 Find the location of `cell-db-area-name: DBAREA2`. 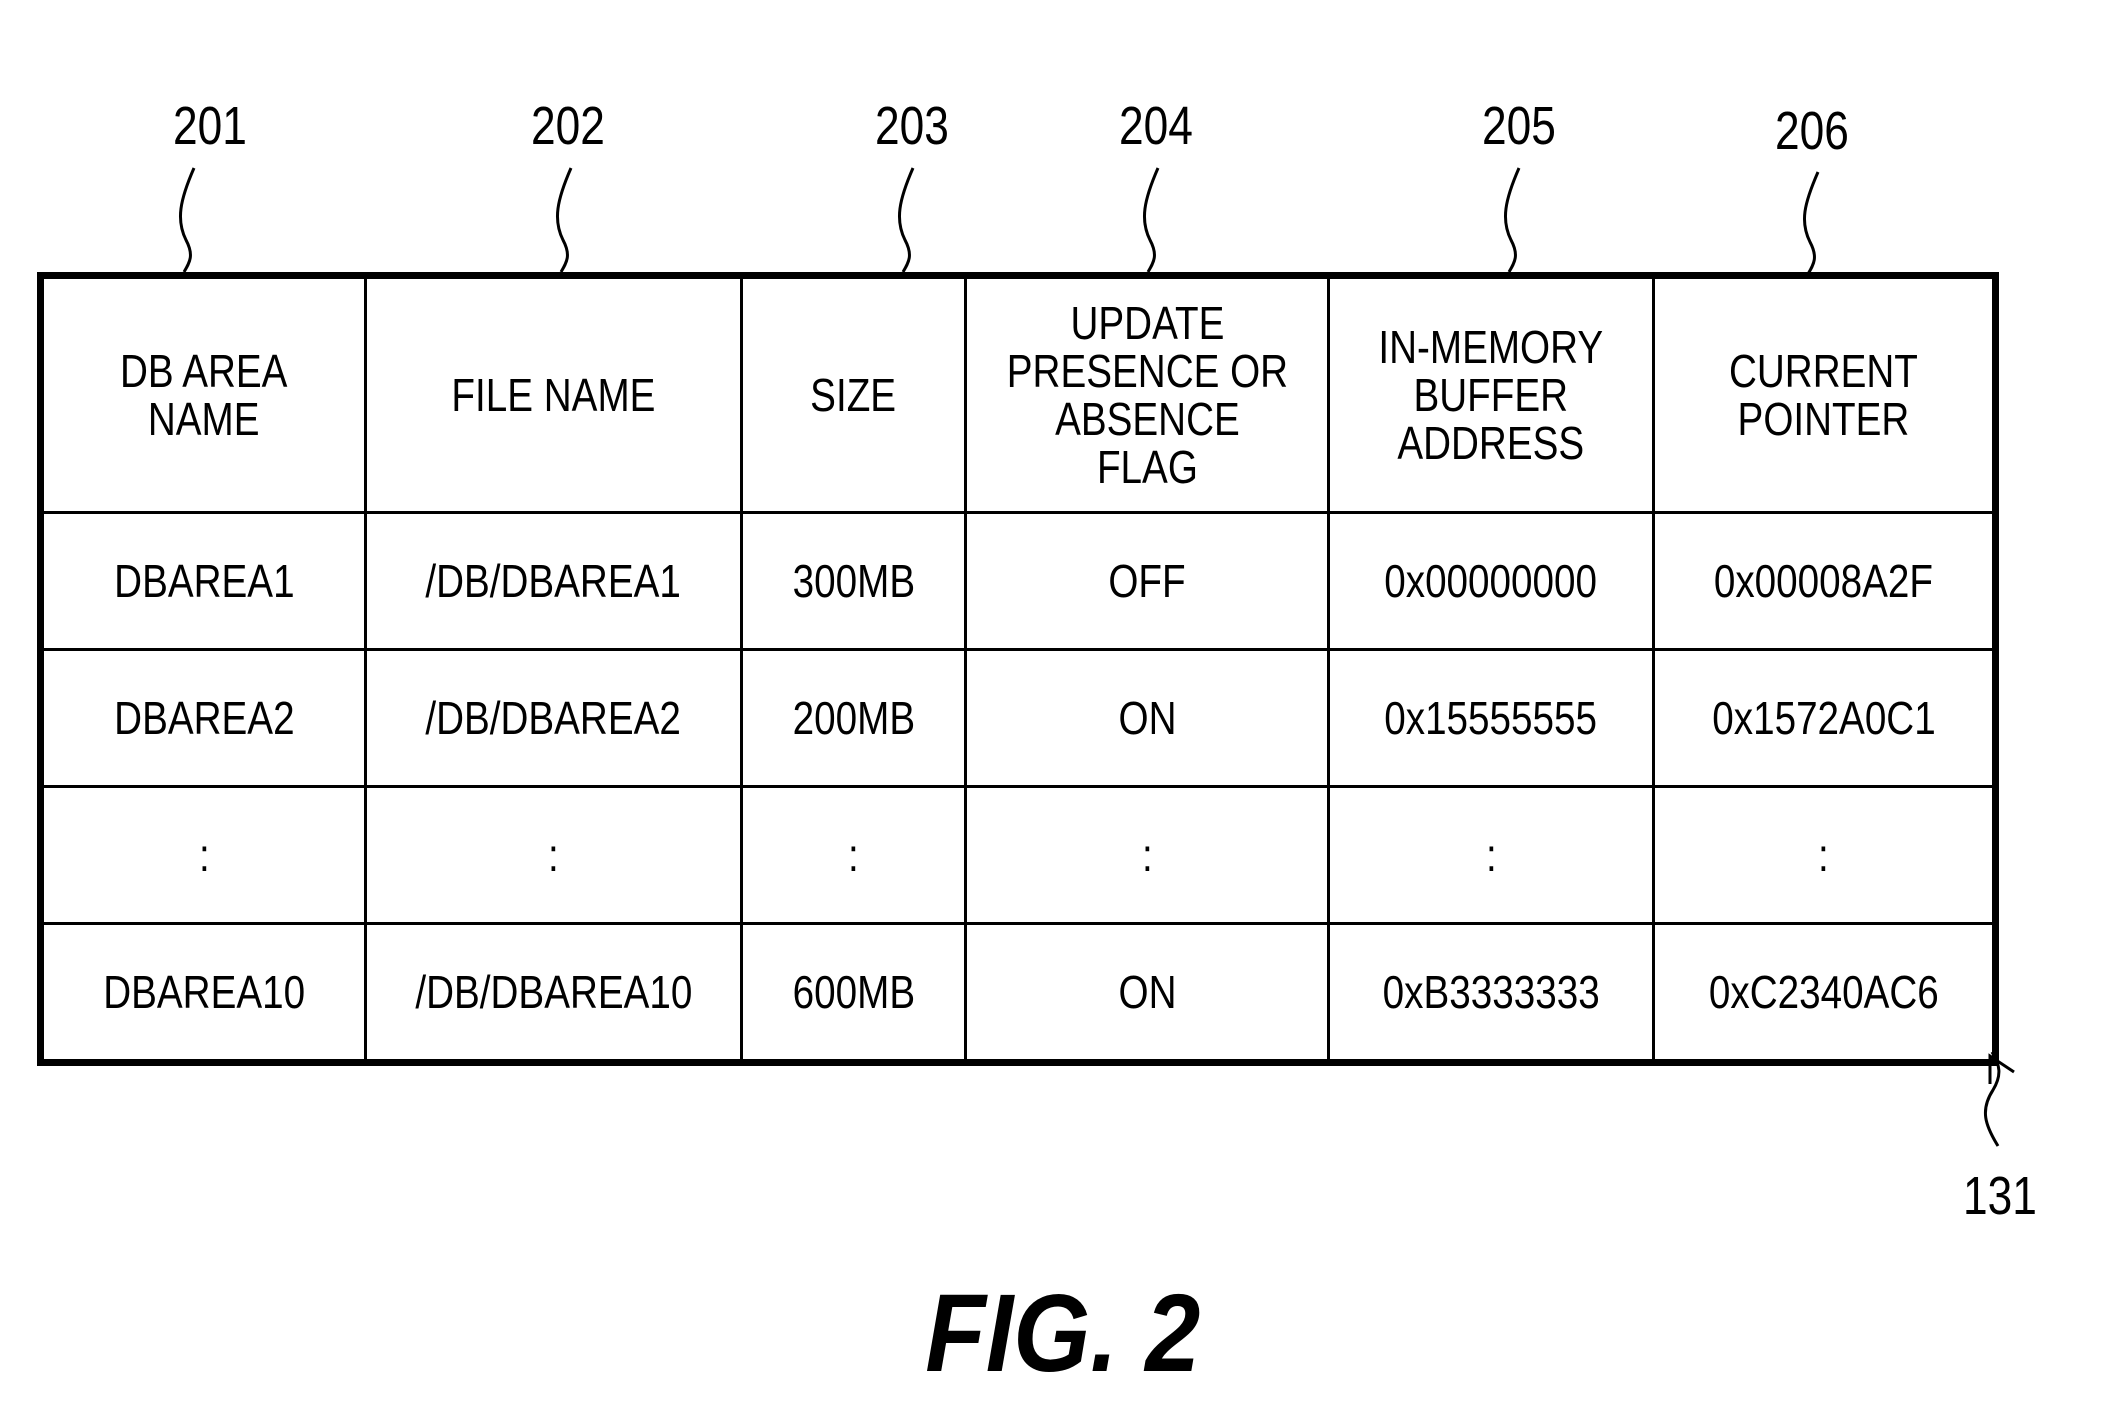

cell-db-area-name: DBAREA2 is located at coordinates (203, 718).